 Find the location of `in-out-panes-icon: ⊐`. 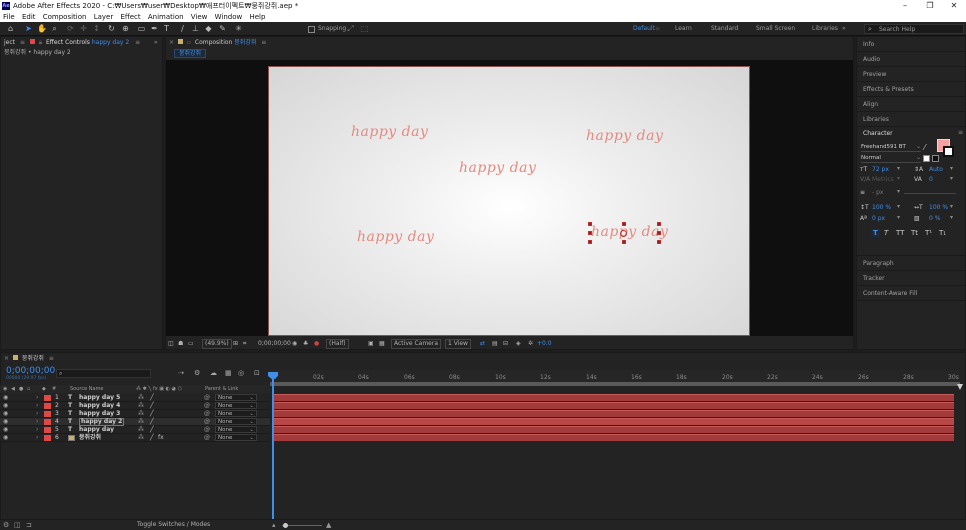

in-out-panes-icon: ⊐ is located at coordinates (29, 525).